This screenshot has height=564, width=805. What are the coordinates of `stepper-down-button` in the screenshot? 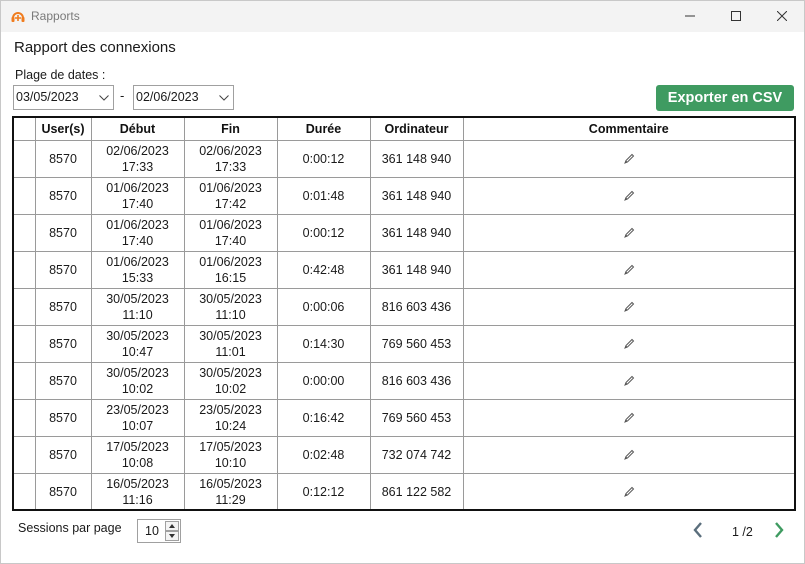 It's located at (172, 536).